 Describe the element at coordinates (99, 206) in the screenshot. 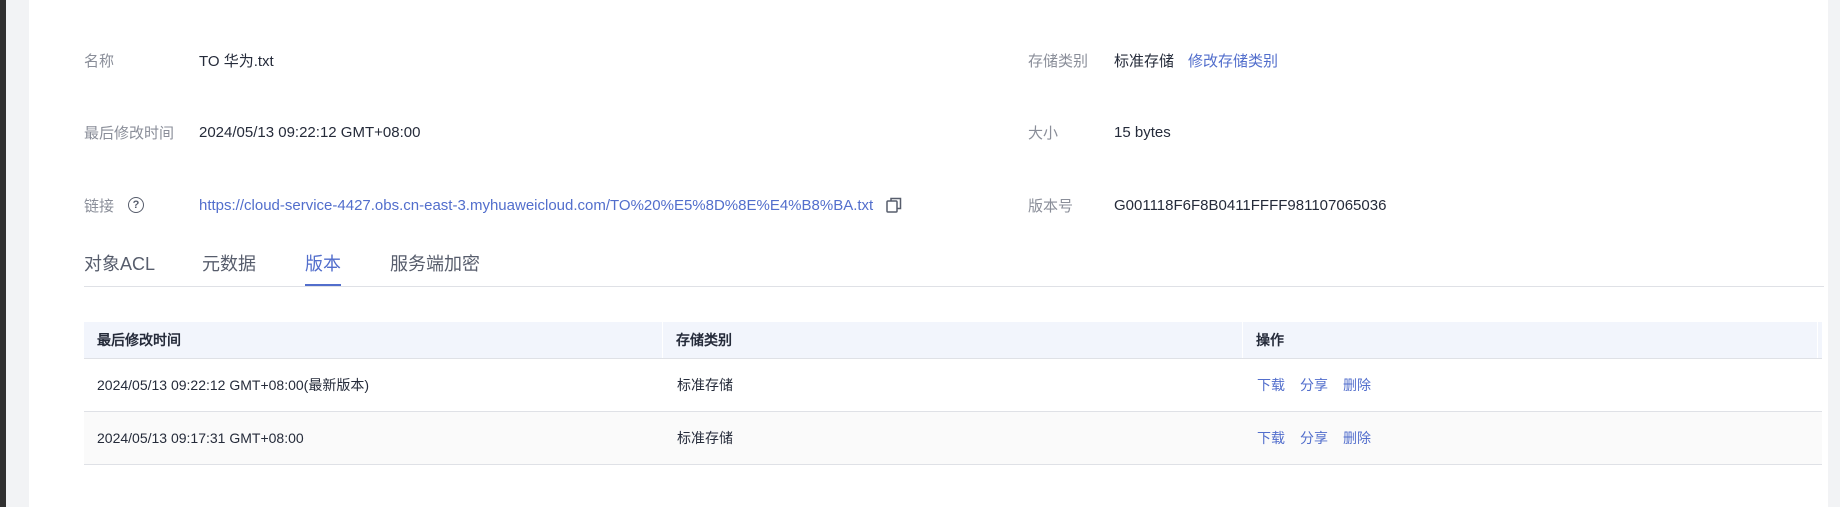

I see `link-label: 链接` at that location.